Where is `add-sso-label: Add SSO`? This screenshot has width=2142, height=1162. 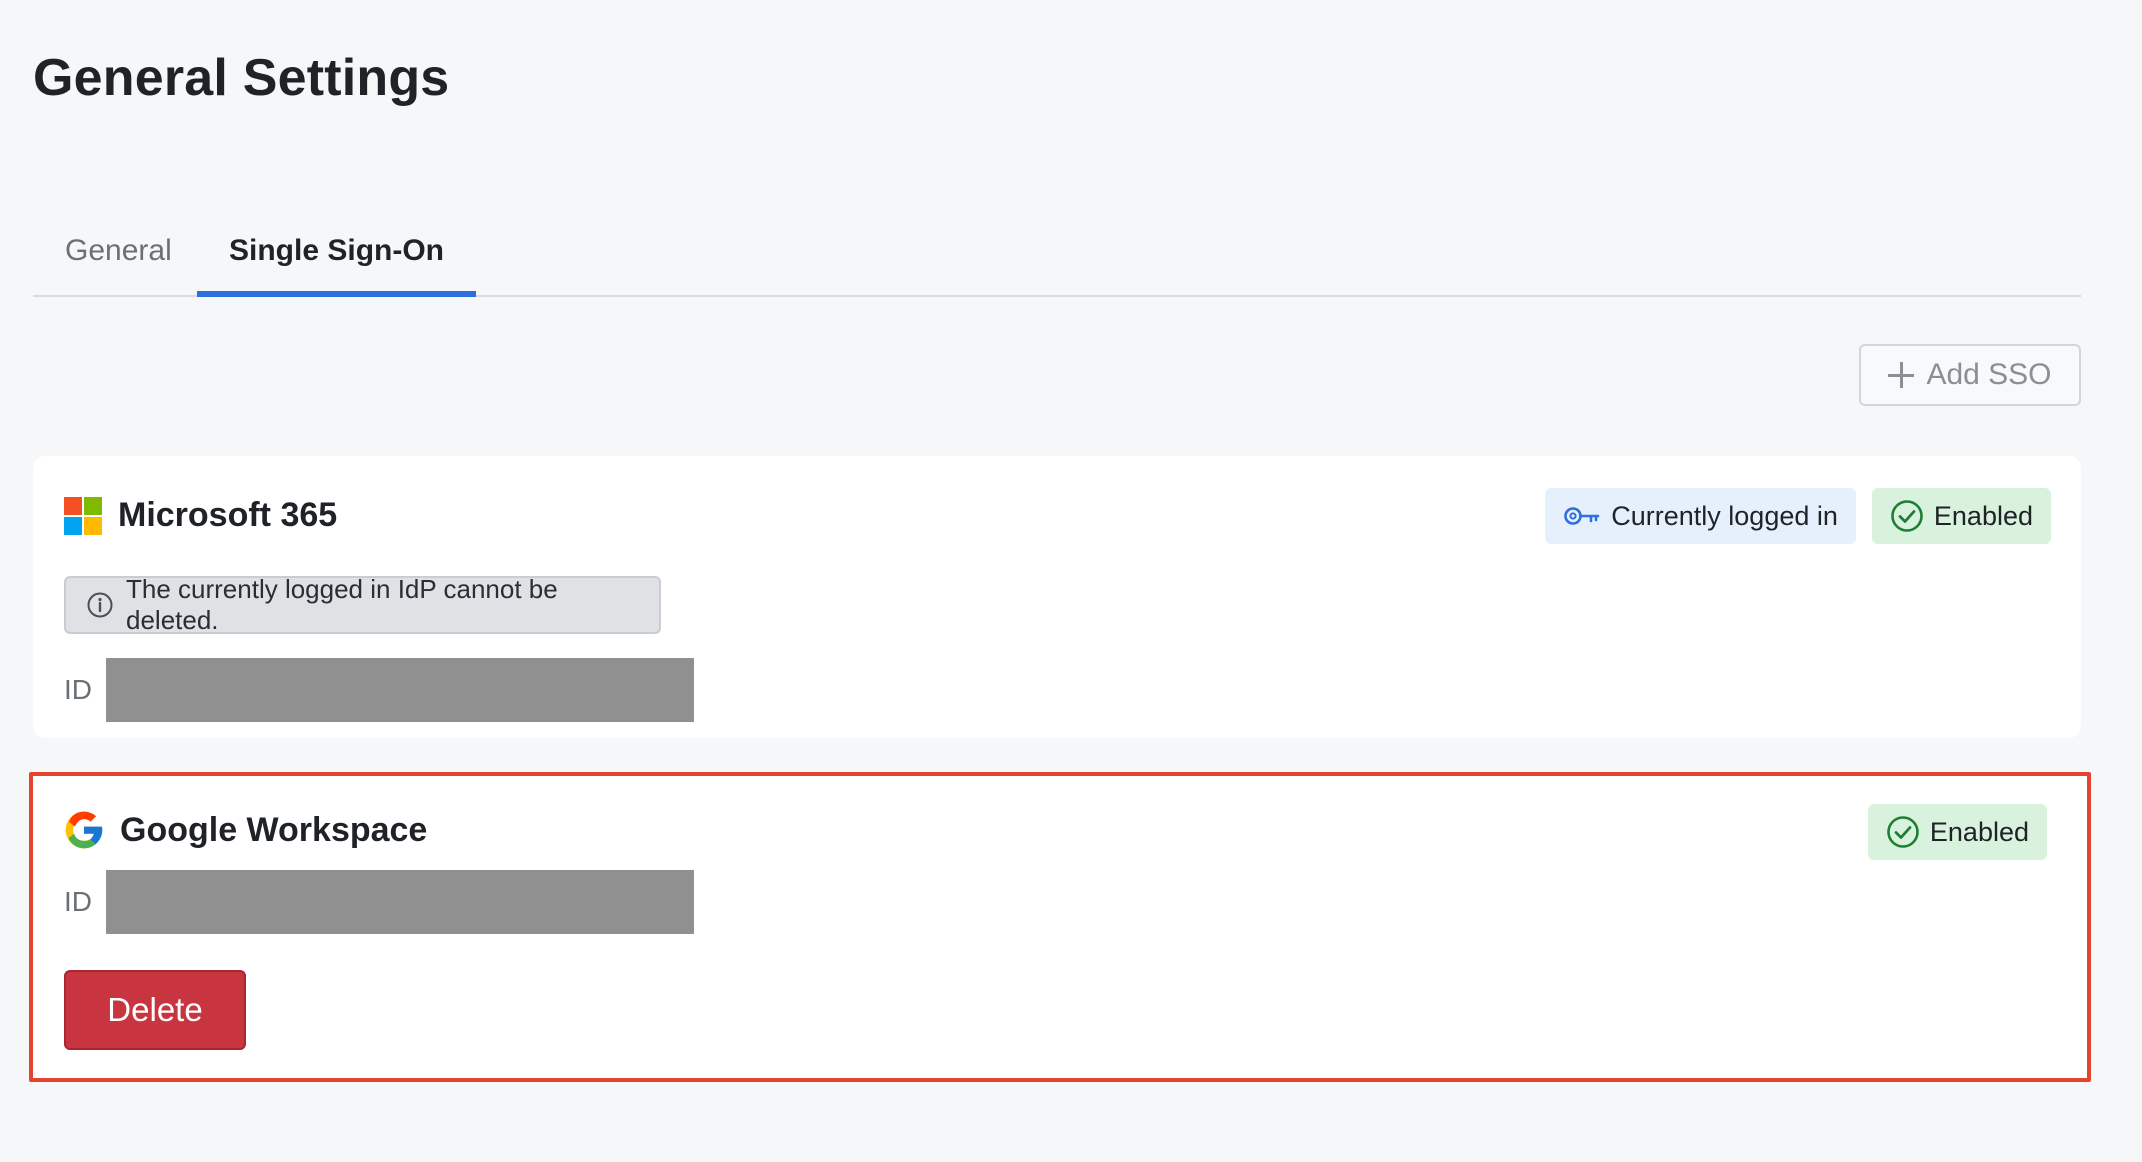
add-sso-label: Add SSO is located at coordinates (1989, 374).